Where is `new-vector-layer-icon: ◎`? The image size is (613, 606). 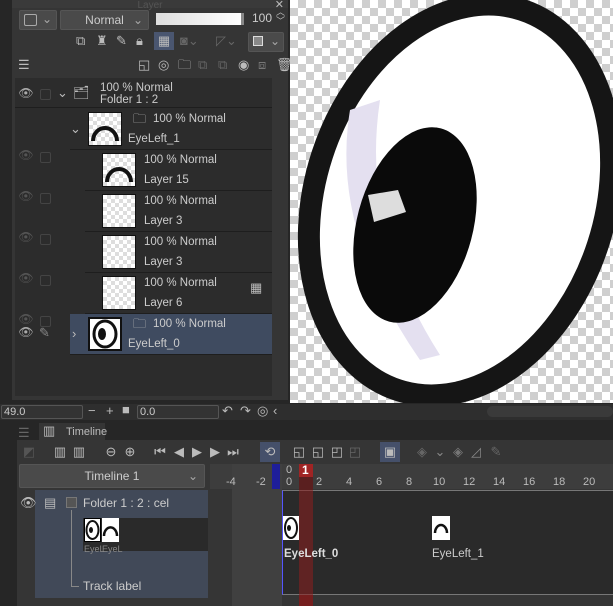 new-vector-layer-icon: ◎ is located at coordinates (163, 65).